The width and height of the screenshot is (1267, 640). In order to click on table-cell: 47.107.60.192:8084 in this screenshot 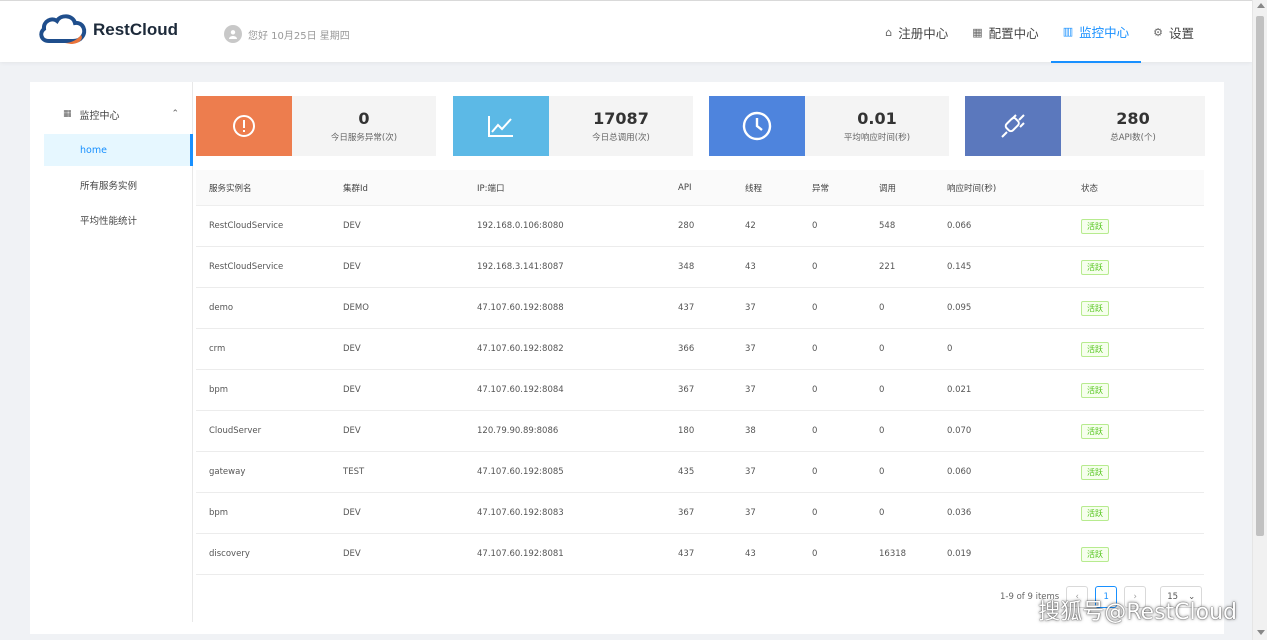, I will do `click(520, 390)`.